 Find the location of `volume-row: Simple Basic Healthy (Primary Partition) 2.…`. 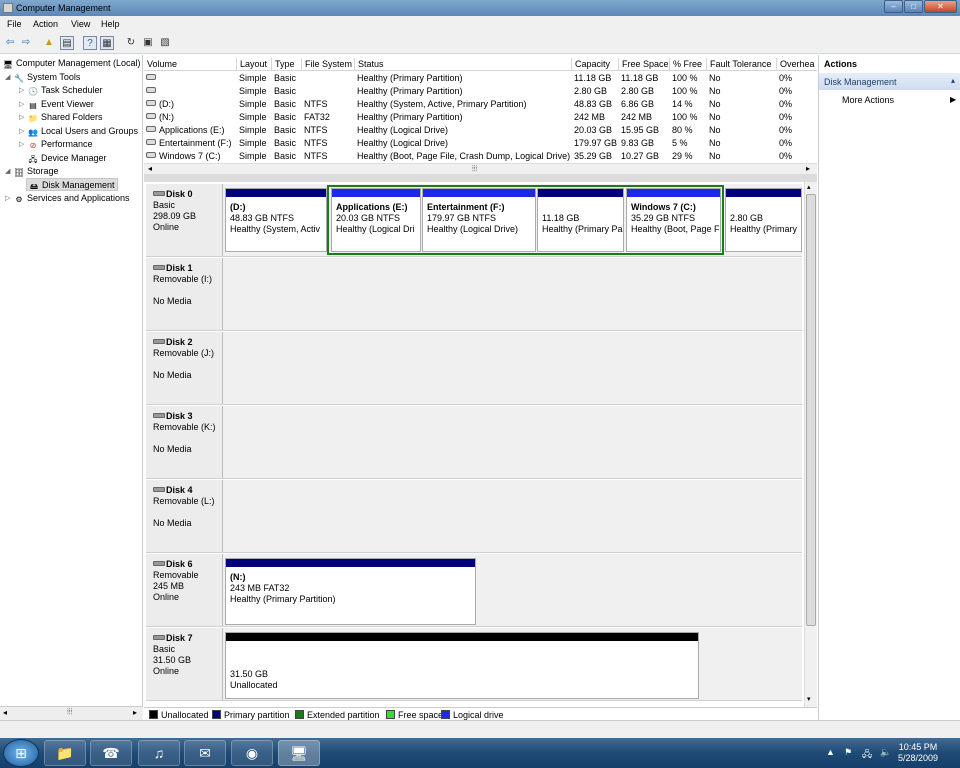

volume-row: Simple Basic Healthy (Primary Partition) 2.… is located at coordinates (480, 90).